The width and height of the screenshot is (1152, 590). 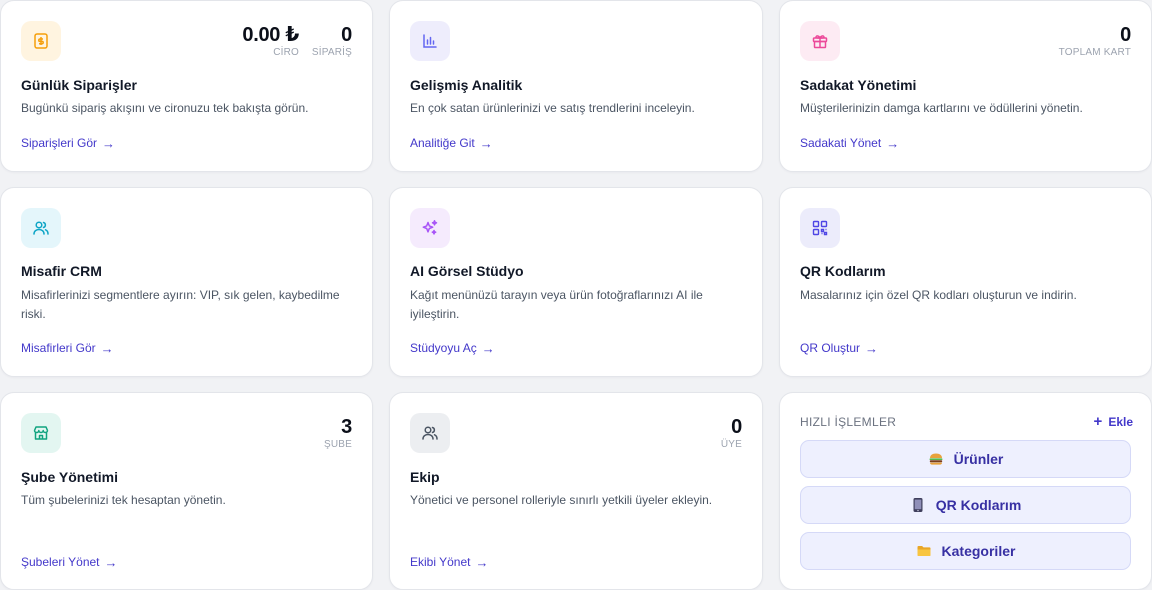 I want to click on orders-count-label: SİPARİŞ, so click(x=331, y=52).